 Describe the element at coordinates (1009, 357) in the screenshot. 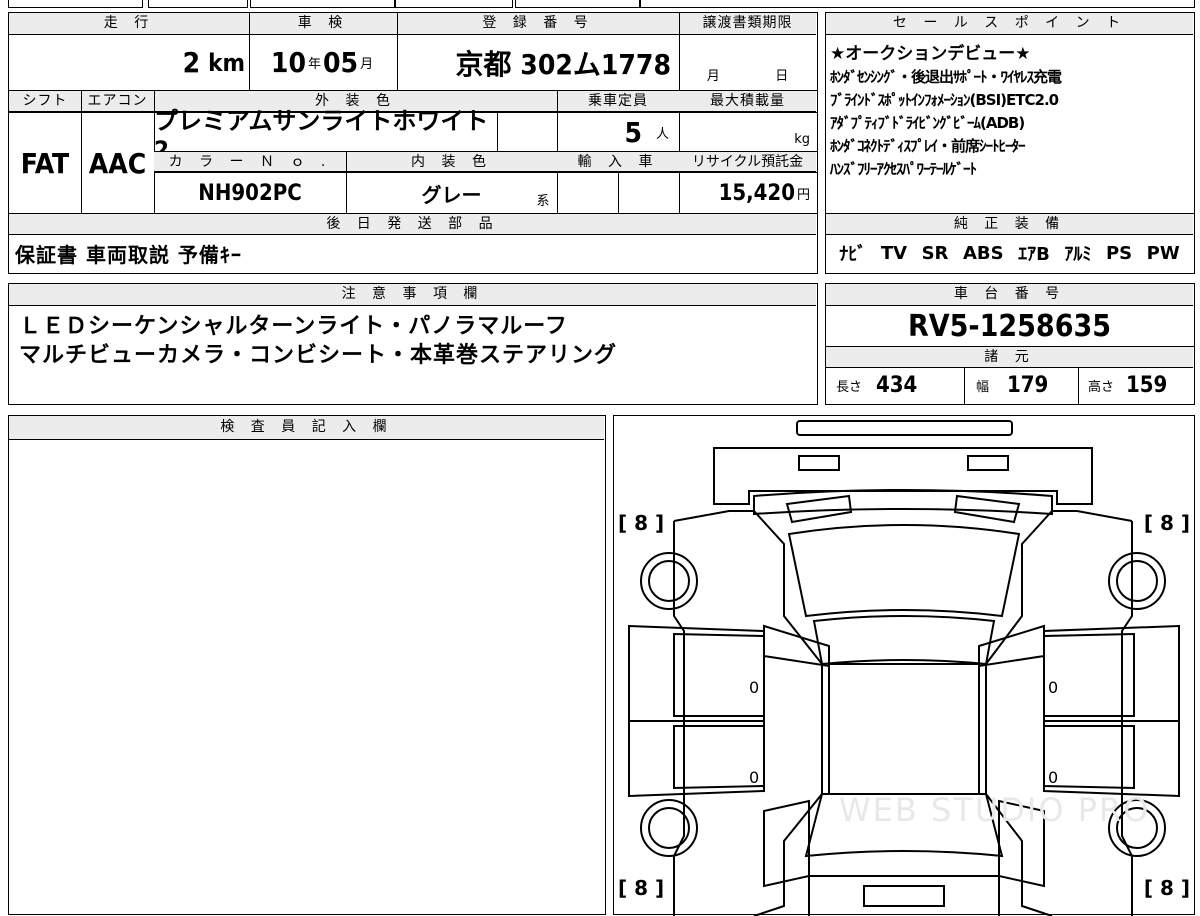

I see `specs-header: 諸 元` at that location.